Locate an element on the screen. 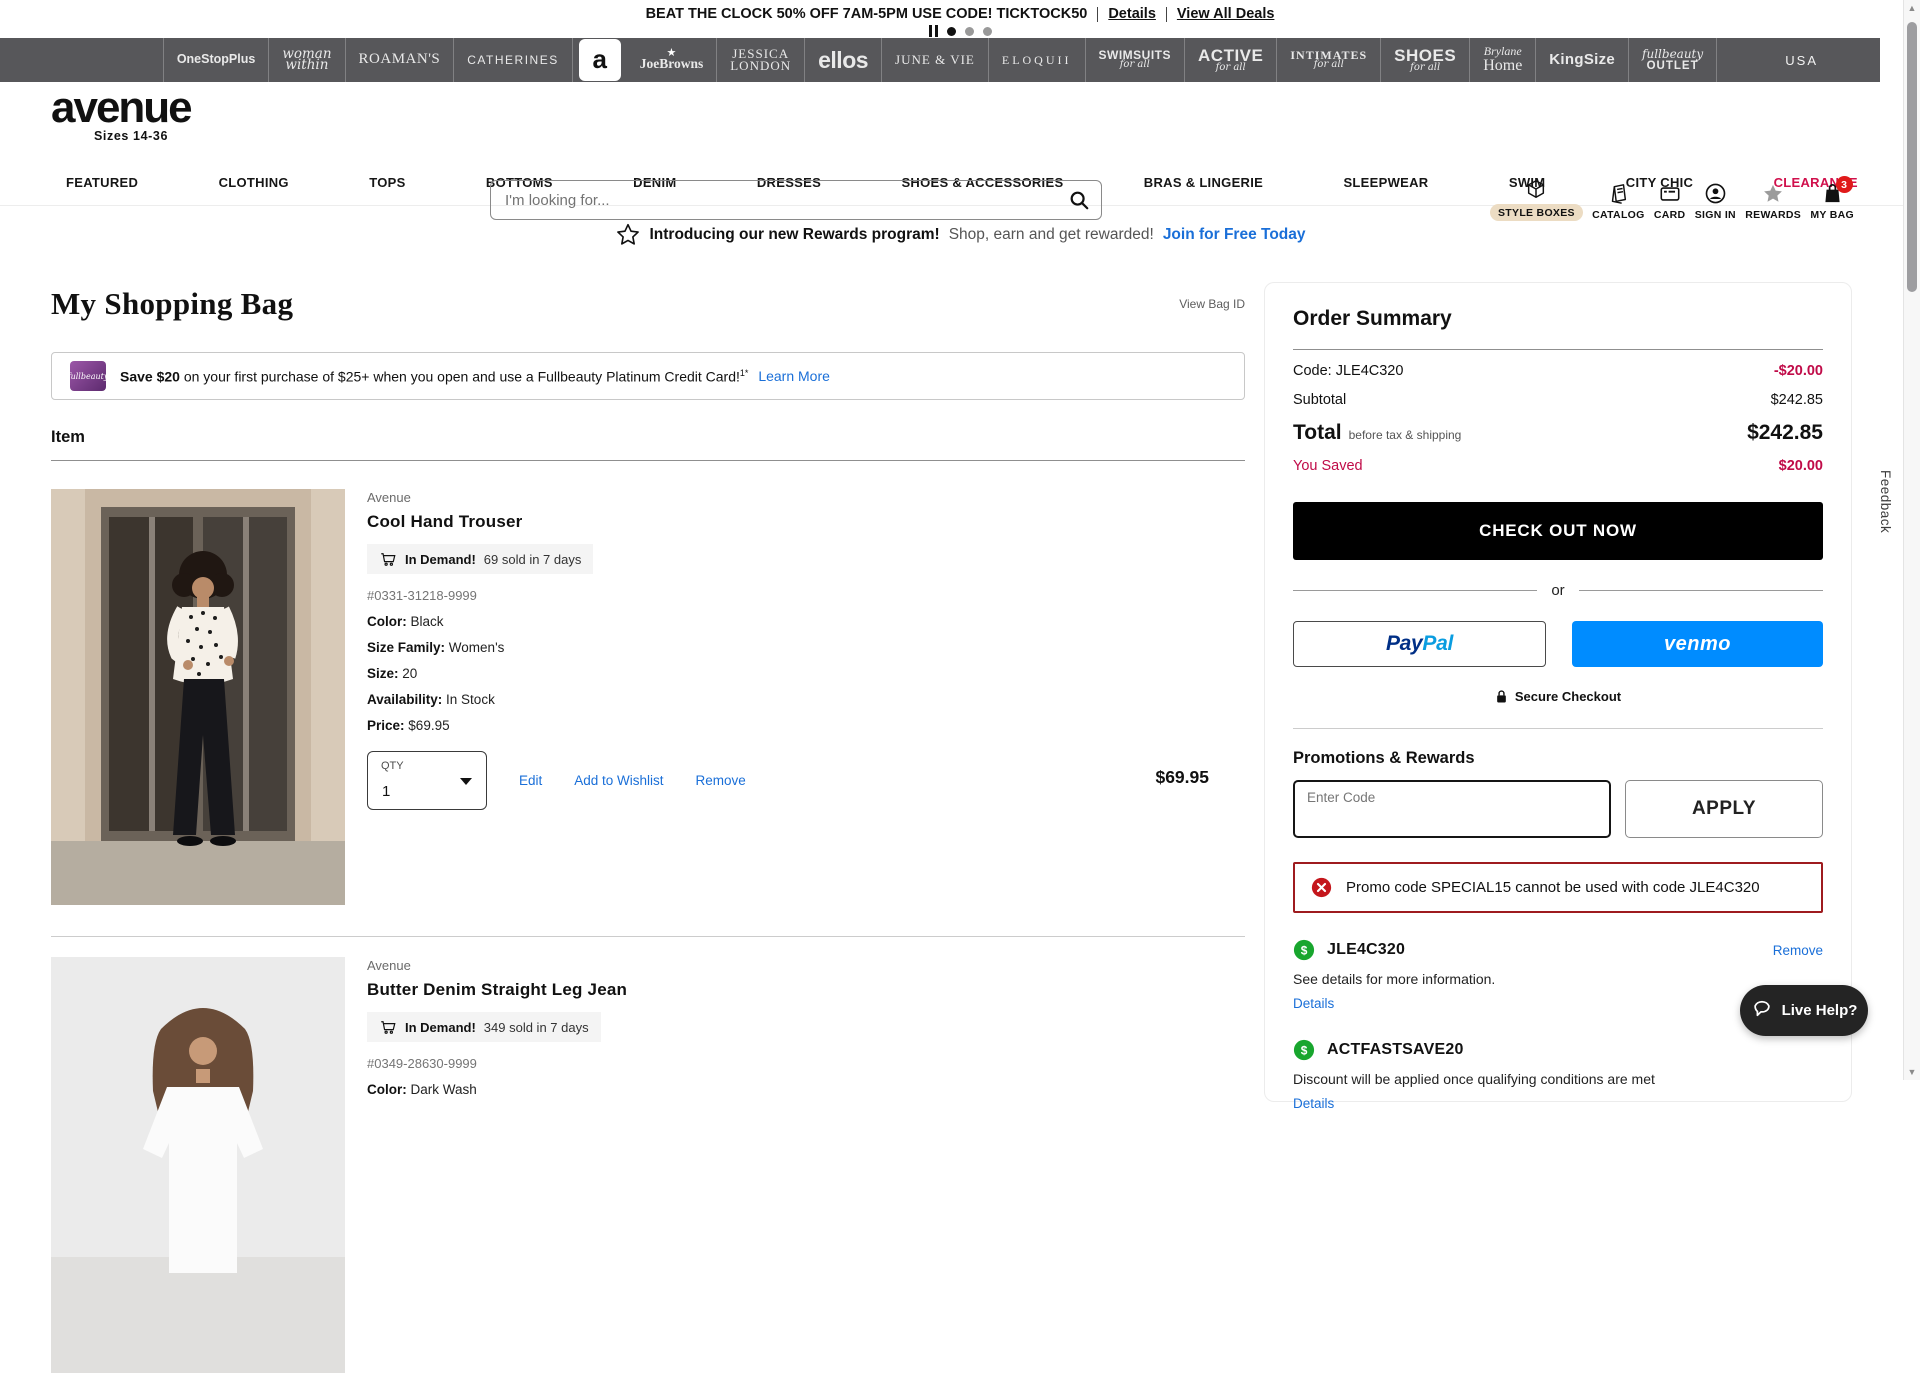 The image size is (1920, 1373). add-to-wishlist-link: Add to Wishlist is located at coordinates (618, 780).